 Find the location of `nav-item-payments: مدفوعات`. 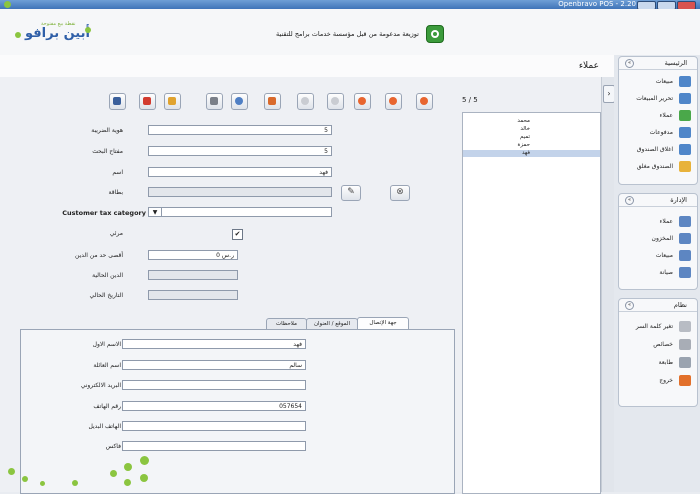

nav-item-payments: مدفوعات is located at coordinates (657, 133).